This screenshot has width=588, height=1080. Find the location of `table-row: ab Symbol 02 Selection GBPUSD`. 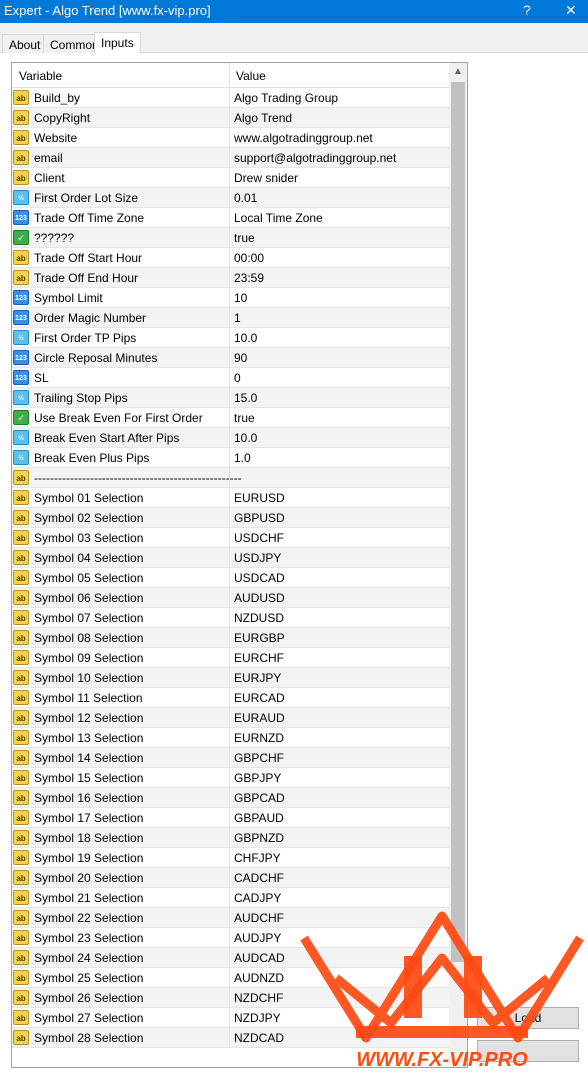

table-row: ab Symbol 02 Selection GBPUSD is located at coordinates (230, 518).